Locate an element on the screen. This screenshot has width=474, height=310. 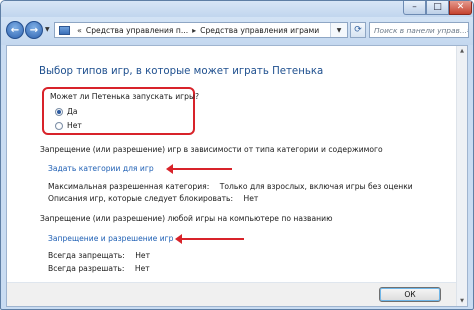
radio-option-no: Нет is located at coordinates (68, 125).